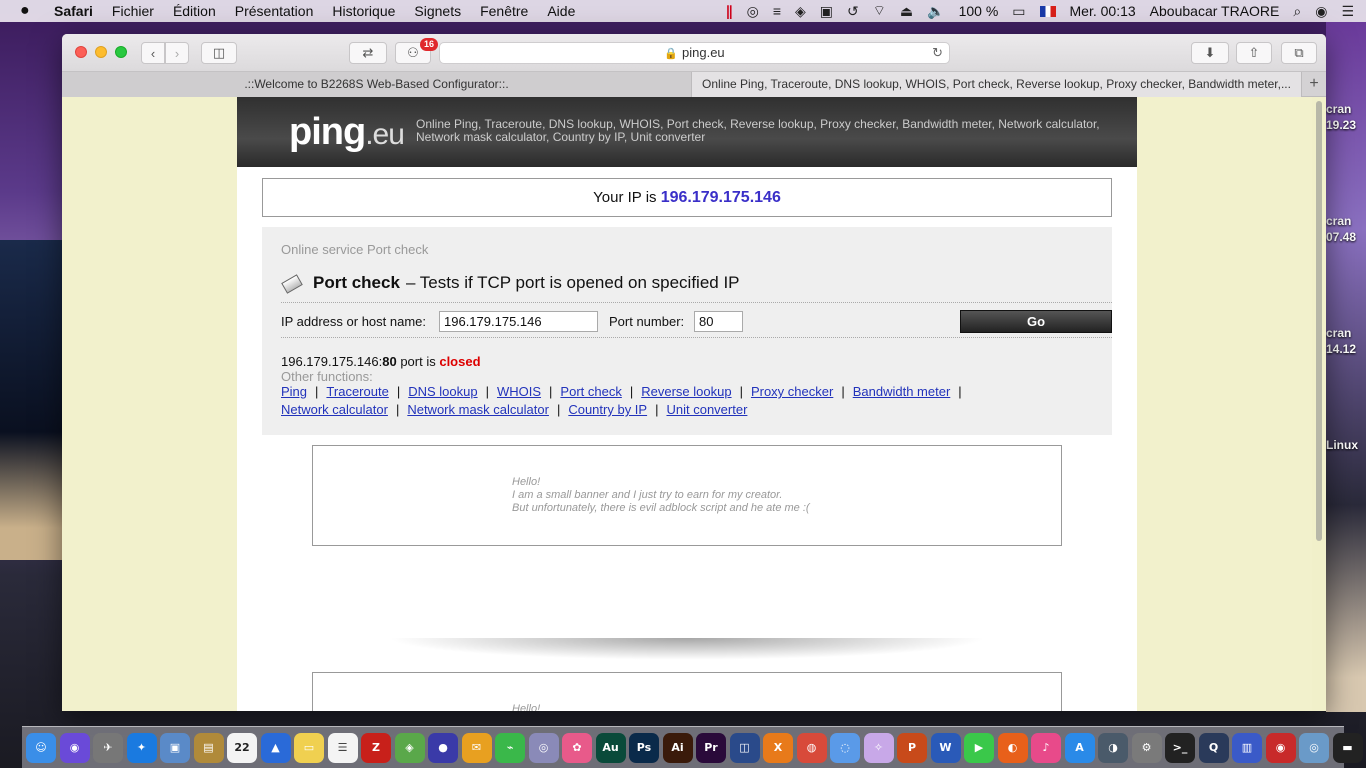  Describe the element at coordinates (1314, 747) in the screenshot. I see `eye2-icon: ◎` at that location.